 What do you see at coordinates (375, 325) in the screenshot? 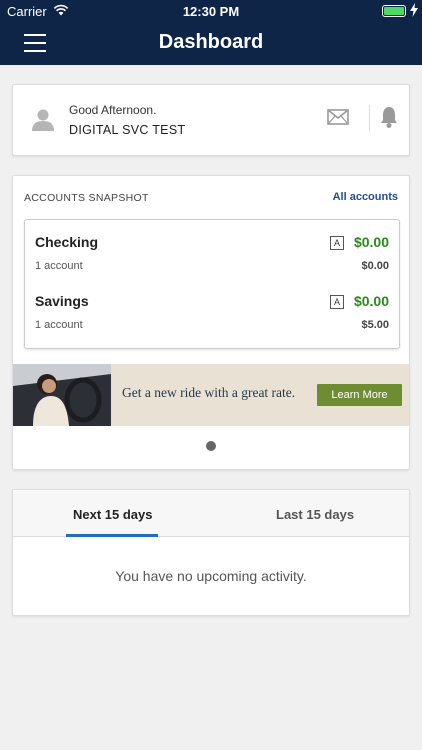
I see `account-secondary-balance: $5.00` at bounding box center [375, 325].